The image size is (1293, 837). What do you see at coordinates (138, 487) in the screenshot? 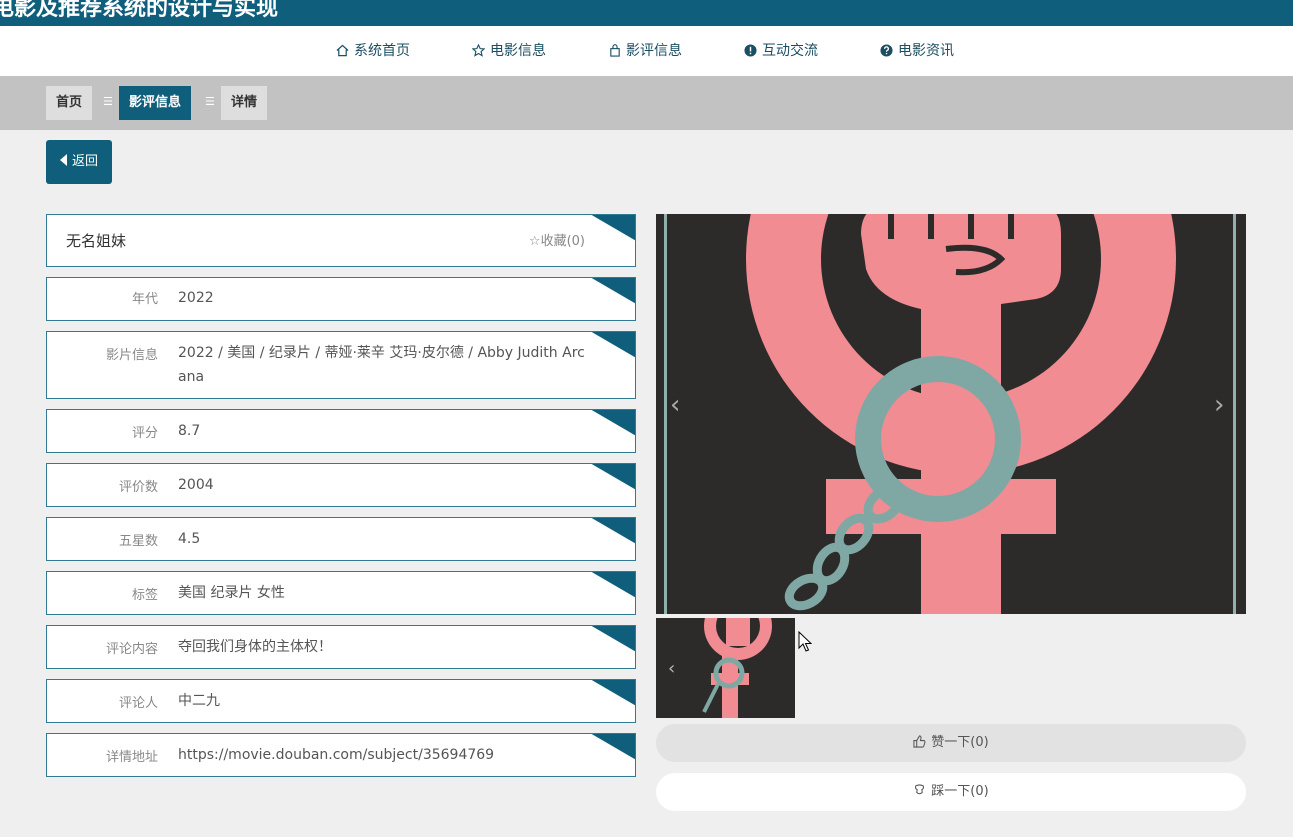
I see `field-label: 评价数` at bounding box center [138, 487].